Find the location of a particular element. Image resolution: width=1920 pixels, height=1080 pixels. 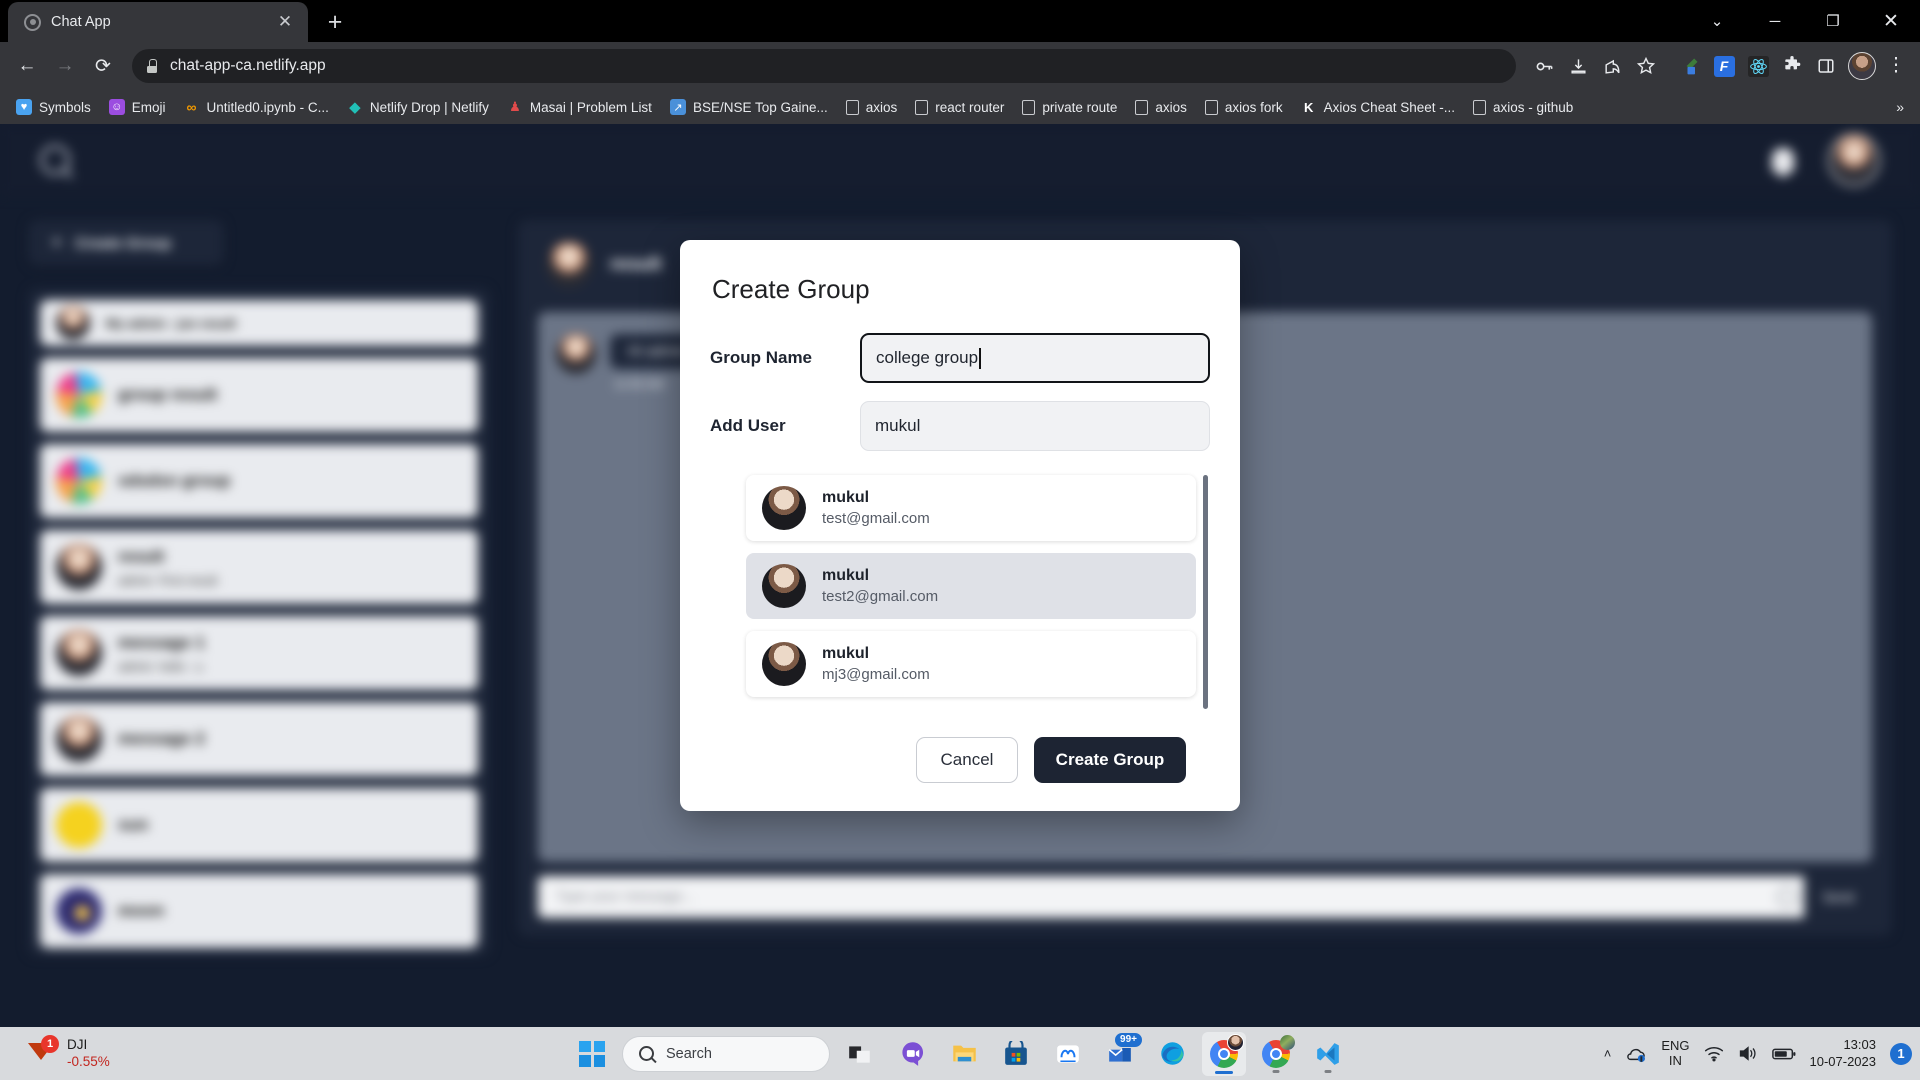

extensions-puzzle-icon is located at coordinates (1792, 66).